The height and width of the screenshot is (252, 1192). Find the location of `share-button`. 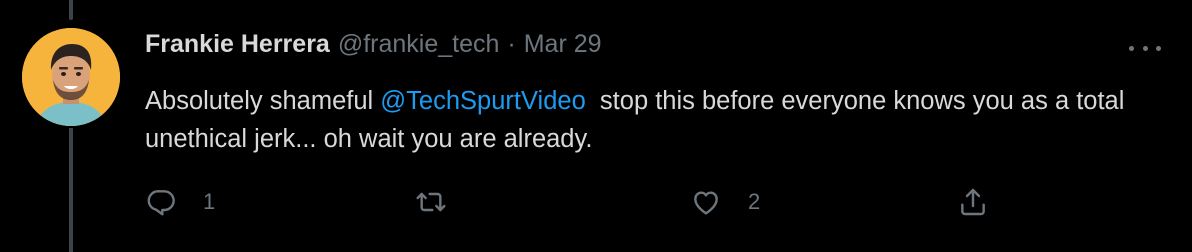

share-button is located at coordinates (973, 202).